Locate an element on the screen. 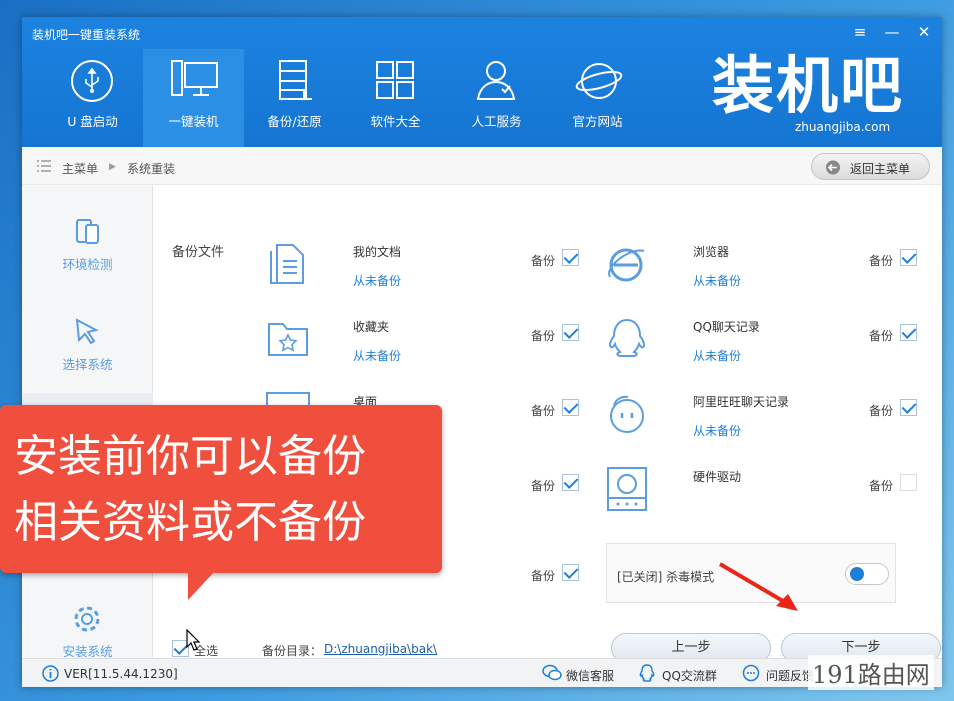 The width and height of the screenshot is (954, 701). nav-label: 软件大全 is located at coordinates (395, 121).